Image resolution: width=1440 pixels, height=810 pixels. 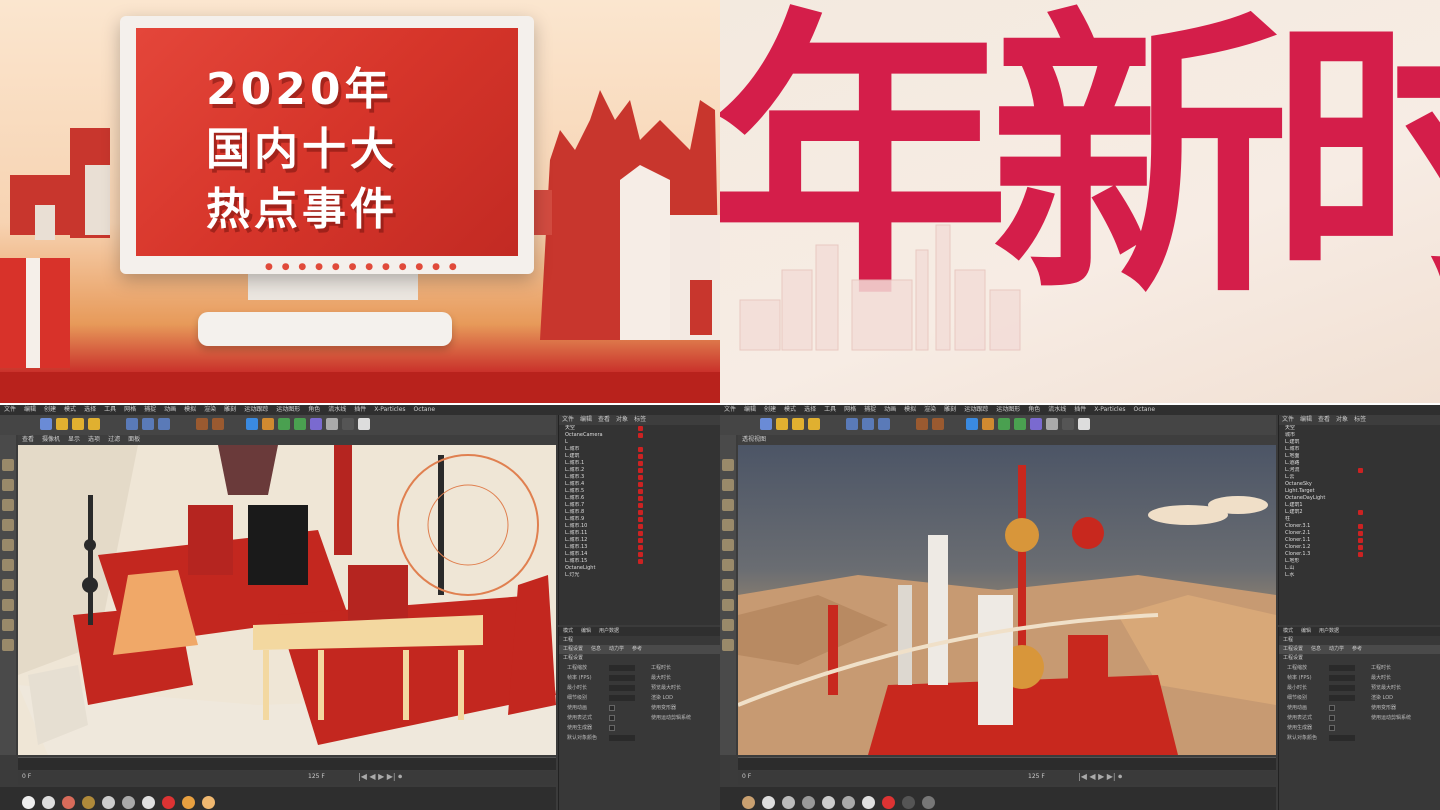 What do you see at coordinates (1359, 575) in the screenshot?
I see `object-row: L.水` at bounding box center [1359, 575].